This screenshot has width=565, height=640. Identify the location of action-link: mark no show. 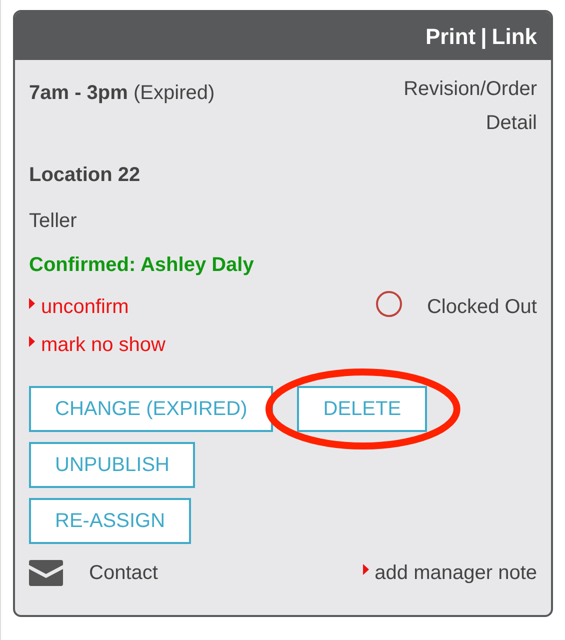
(97, 345).